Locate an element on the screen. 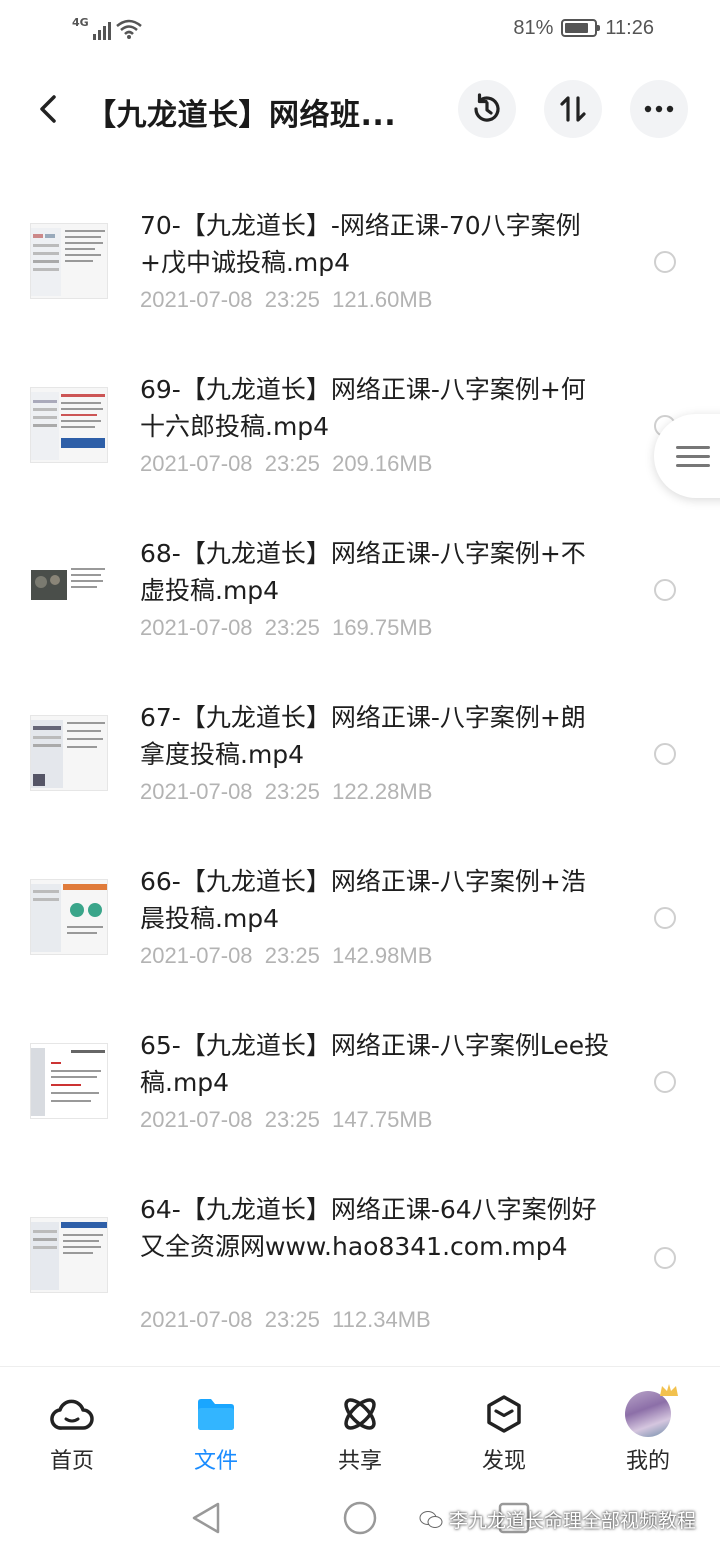  nav-profile: 我的 is located at coordinates (648, 1422).